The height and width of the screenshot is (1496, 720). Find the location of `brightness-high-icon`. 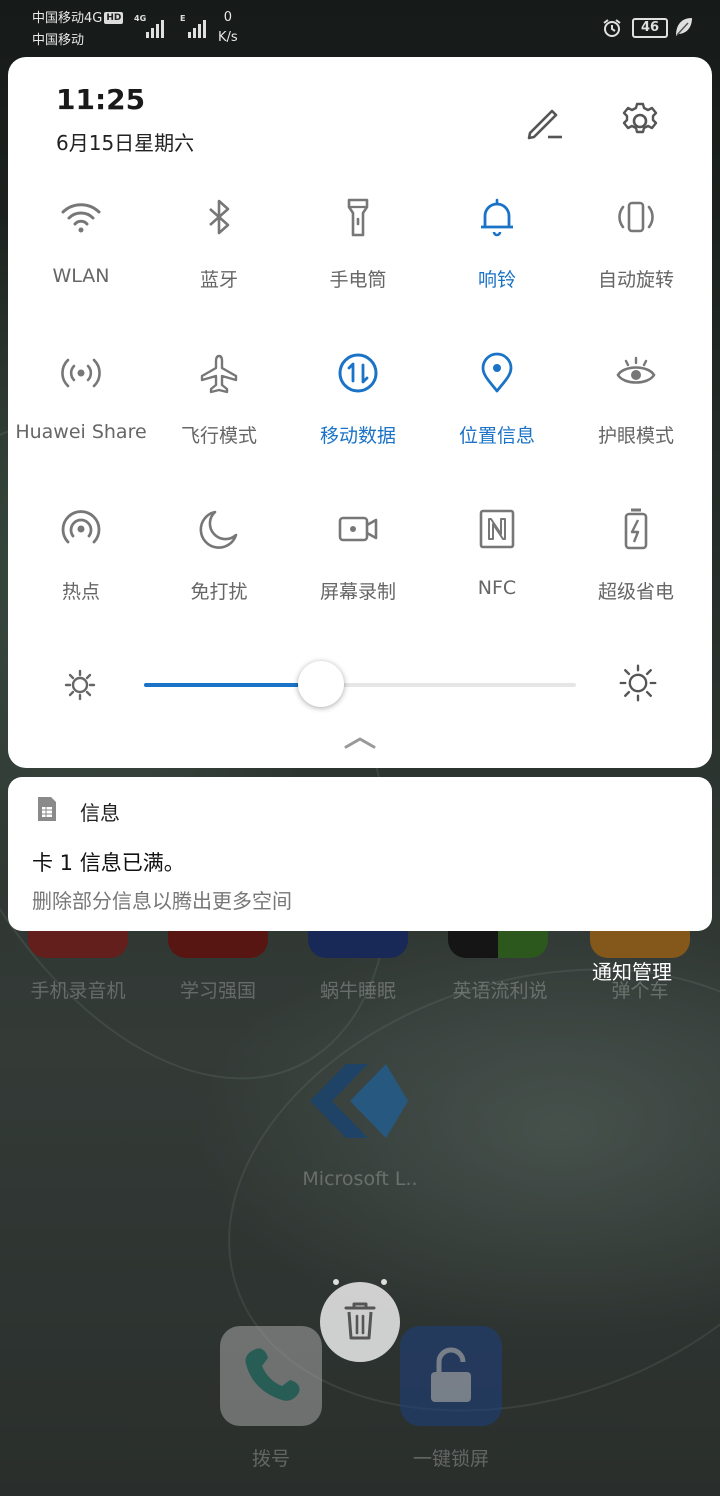

brightness-high-icon is located at coordinates (638, 683).